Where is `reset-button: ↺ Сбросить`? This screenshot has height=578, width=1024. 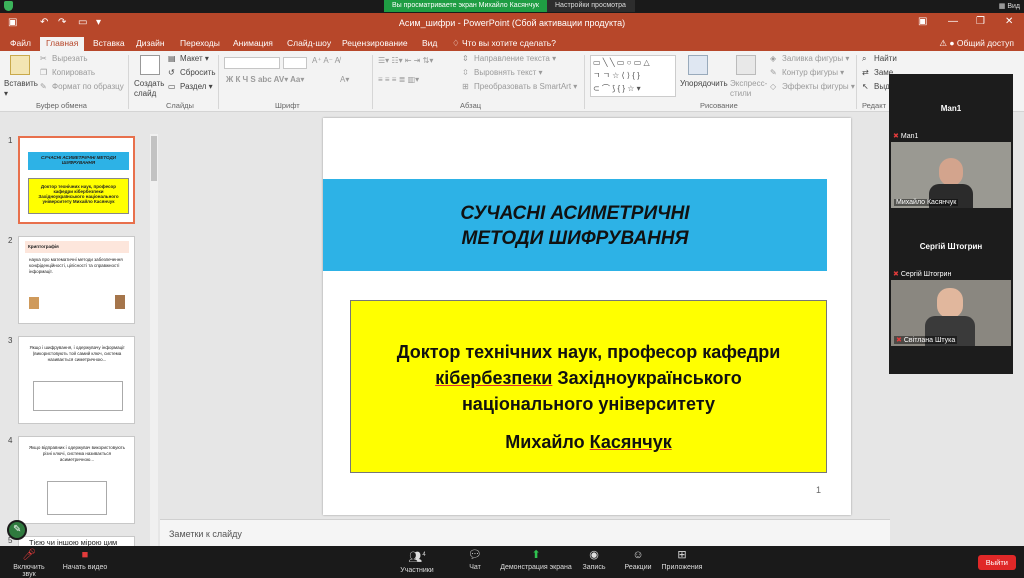
reset-button: ↺ Сбросить is located at coordinates (192, 72).